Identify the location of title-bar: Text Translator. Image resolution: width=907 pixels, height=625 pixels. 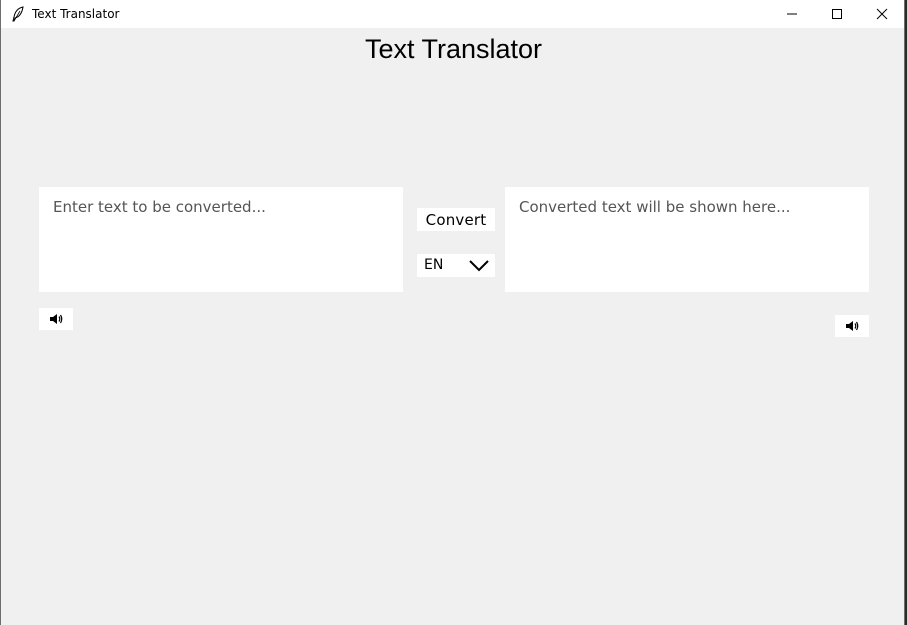
(452, 14).